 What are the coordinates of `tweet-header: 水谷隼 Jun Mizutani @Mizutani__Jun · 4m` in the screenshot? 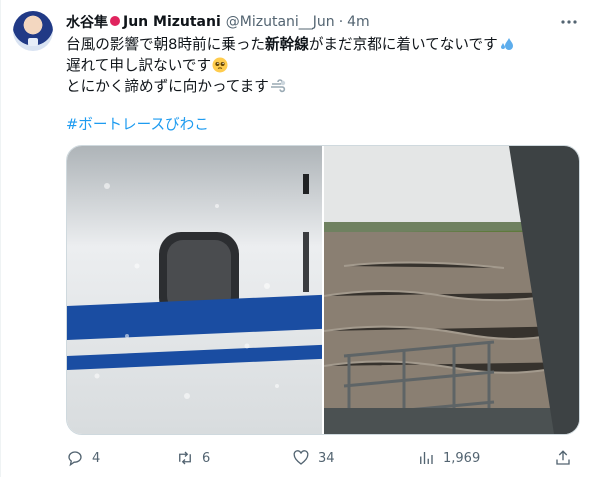 It's located at (218, 22).